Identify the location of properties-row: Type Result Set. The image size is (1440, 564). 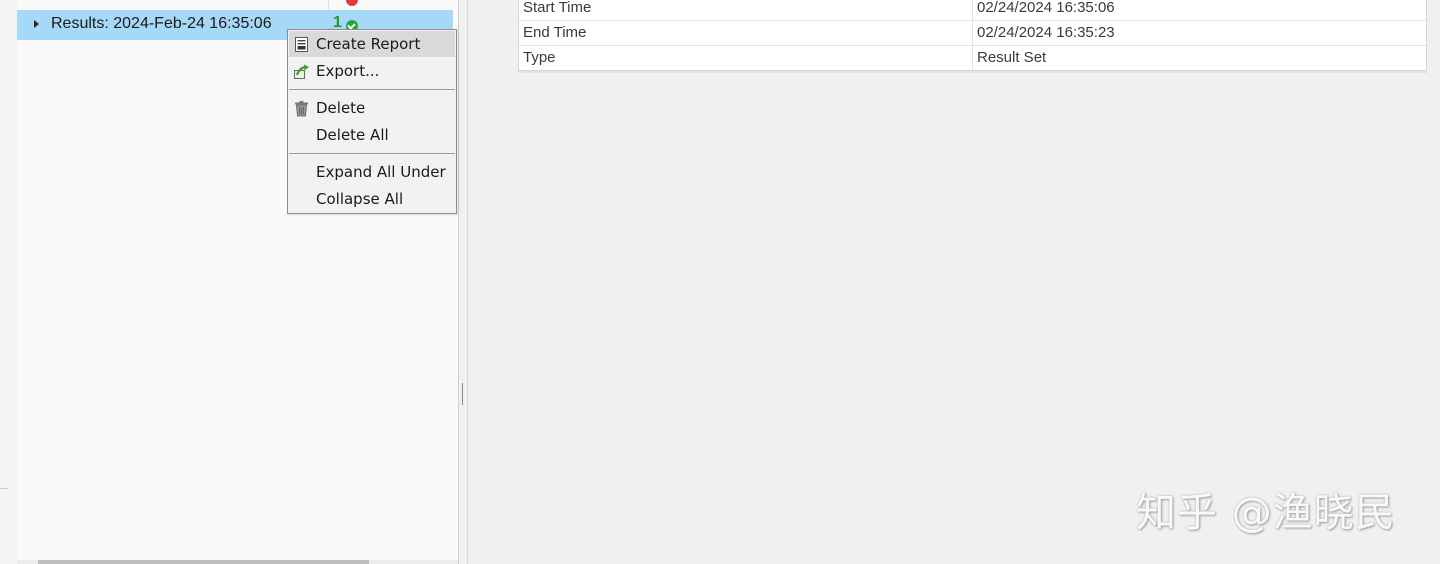
(972, 58).